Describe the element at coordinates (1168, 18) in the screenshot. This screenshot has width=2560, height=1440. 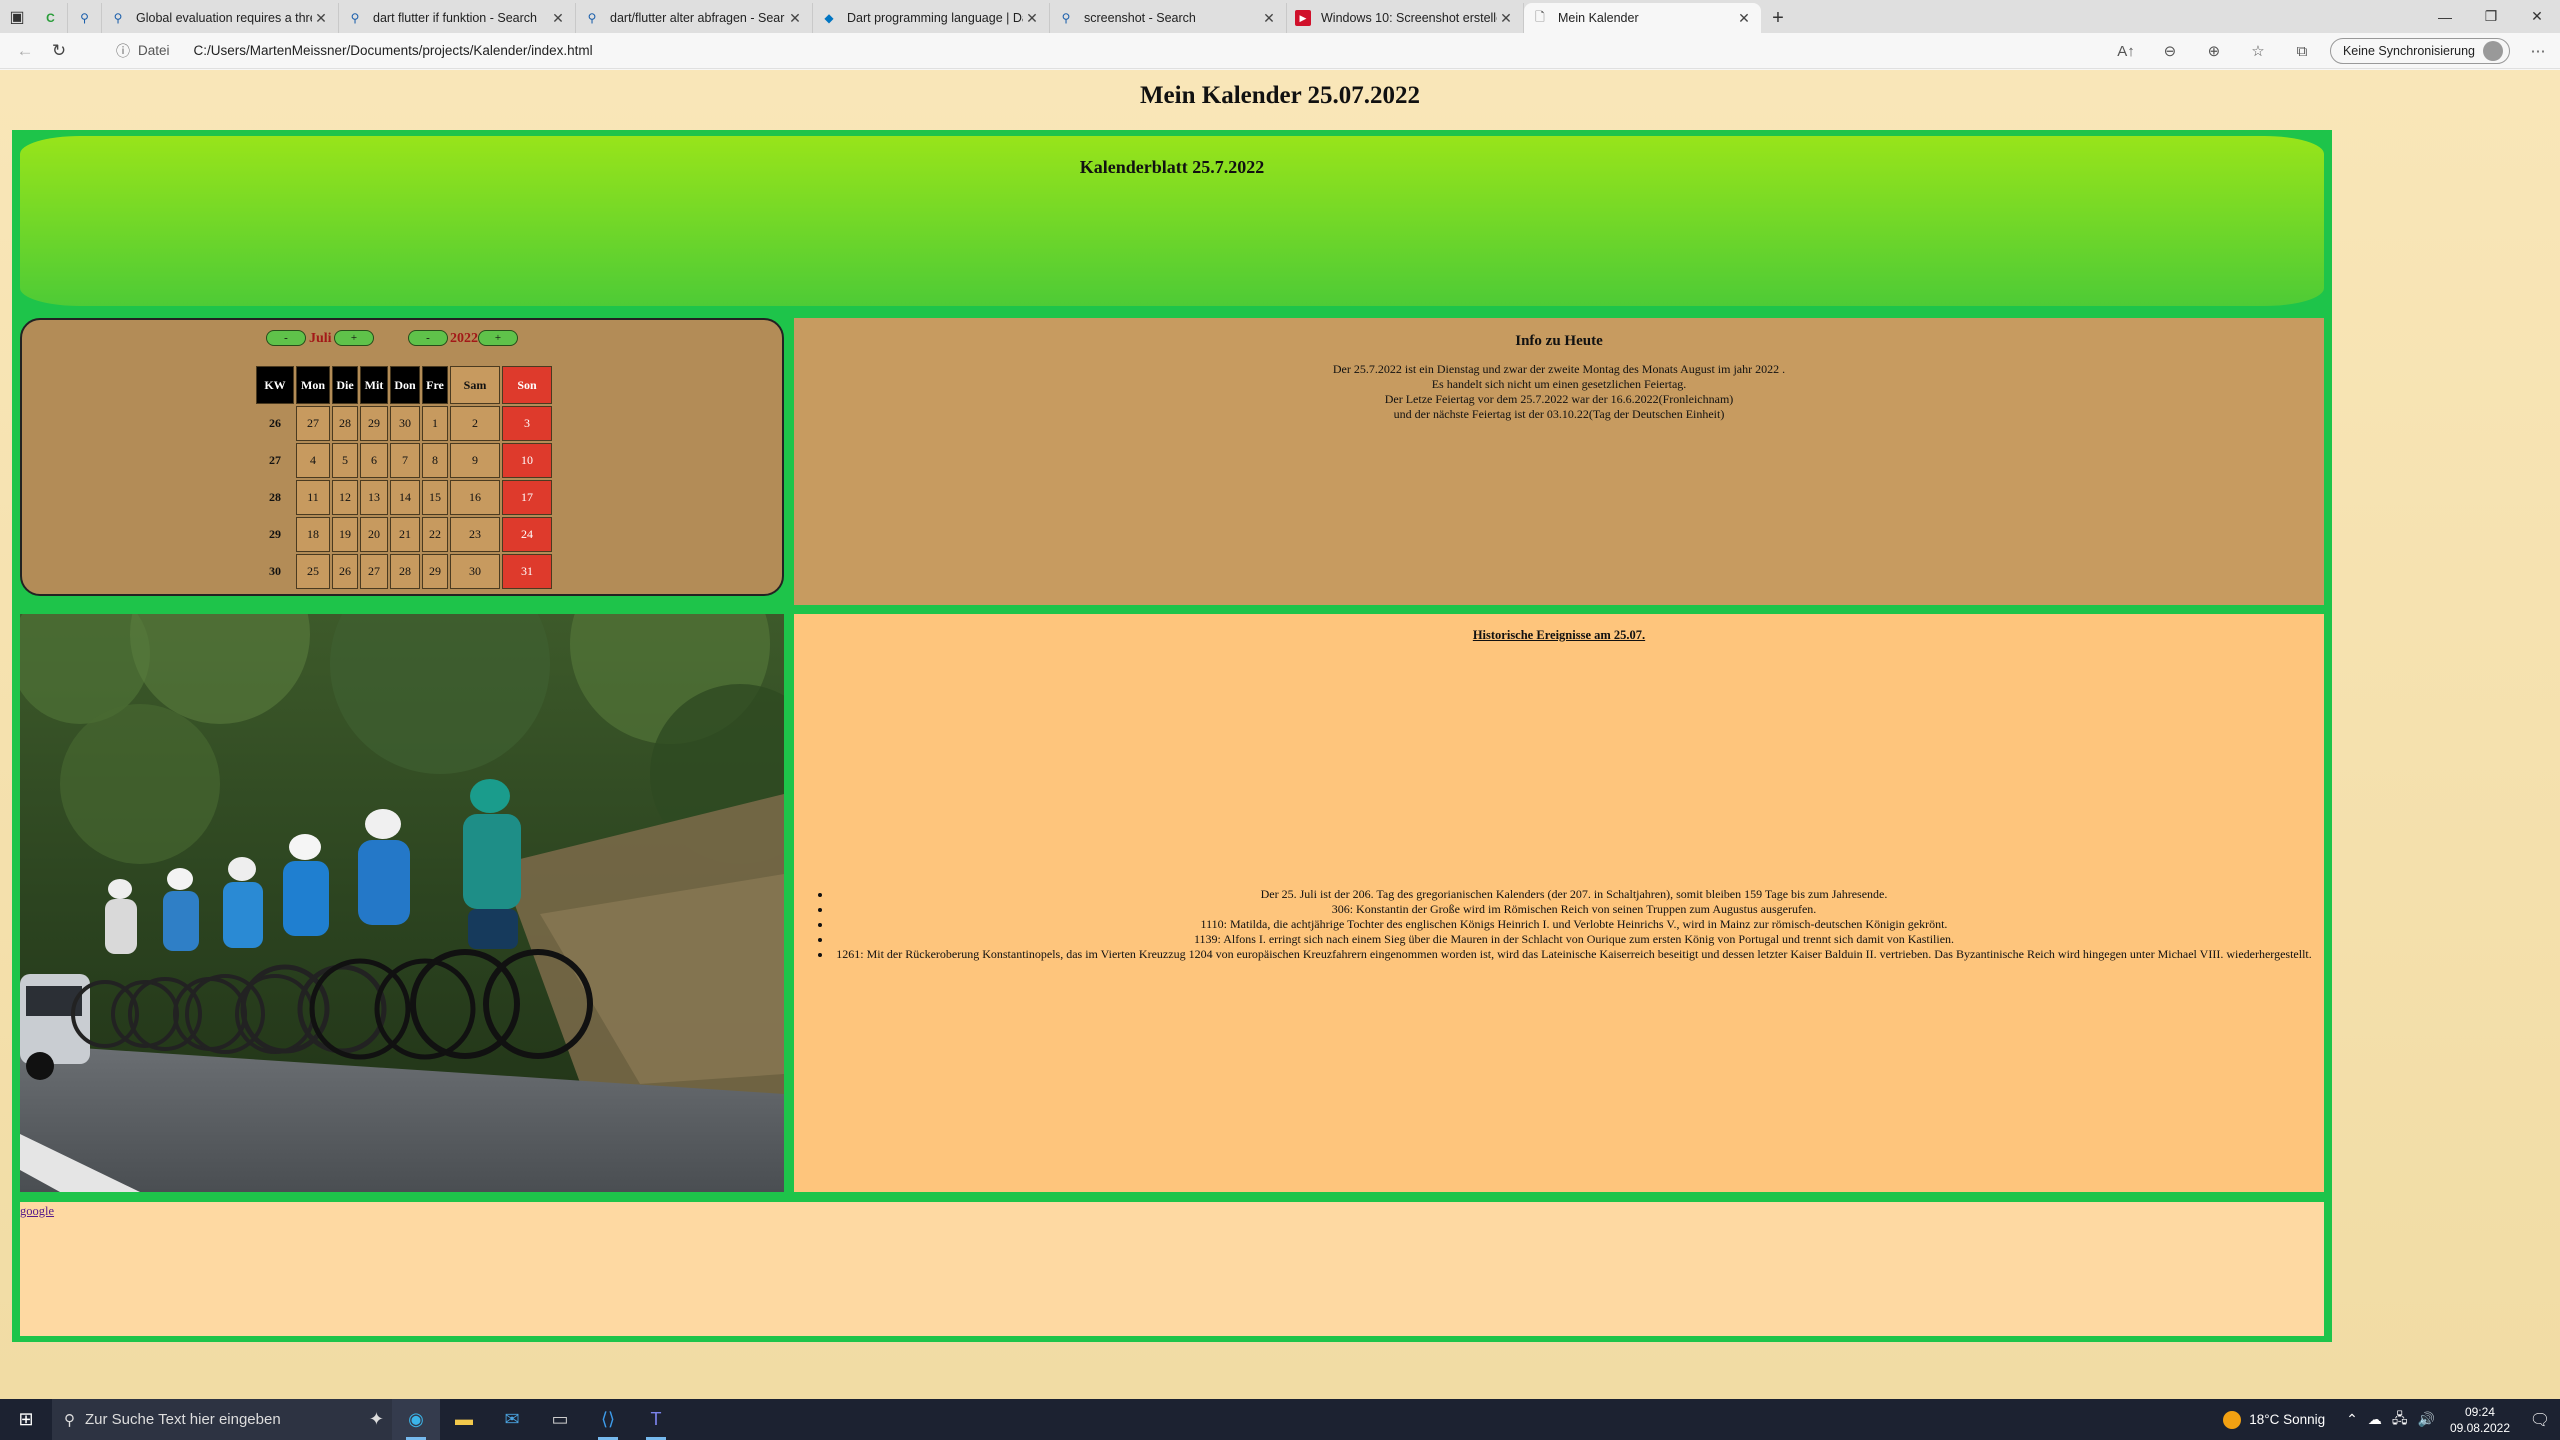
I see `browser-tab: ⚲ screenshot - Search ✕` at that location.